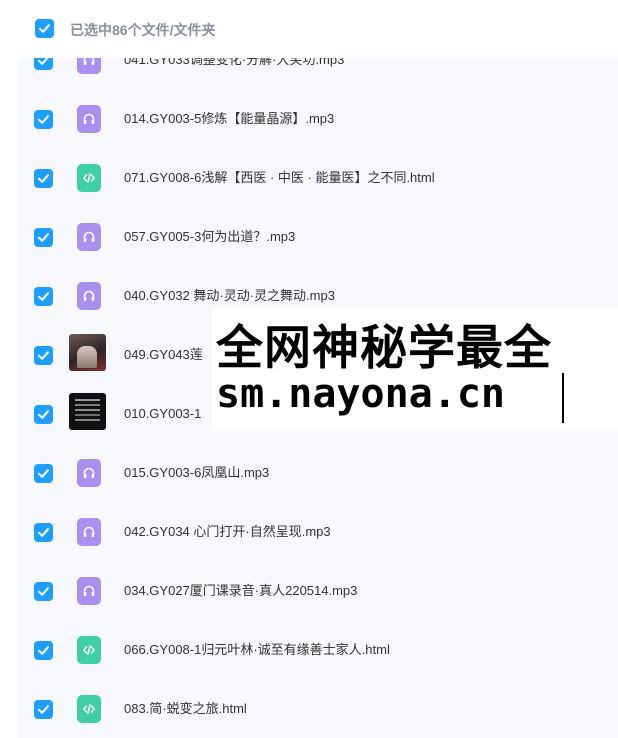 The height and width of the screenshot is (738, 618). I want to click on file-name: 015.GY003-6凤凰山.mp3, so click(197, 472).